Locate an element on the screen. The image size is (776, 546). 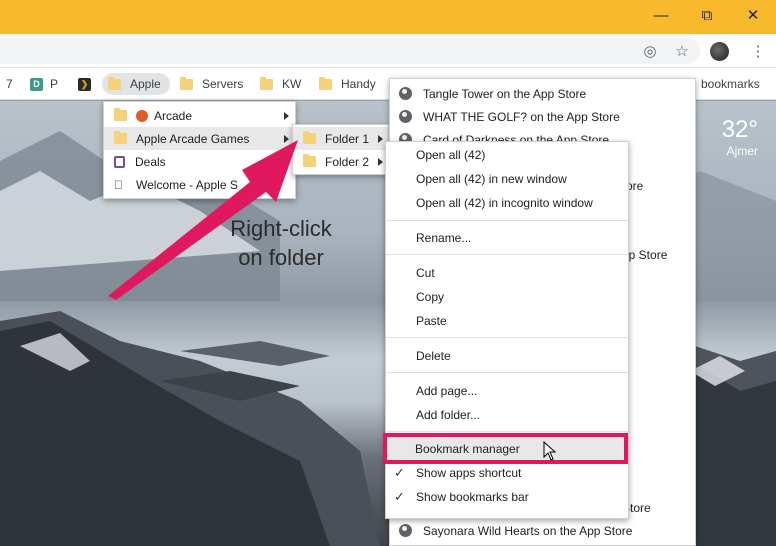
star-icon: ☆ is located at coordinates (682, 51).